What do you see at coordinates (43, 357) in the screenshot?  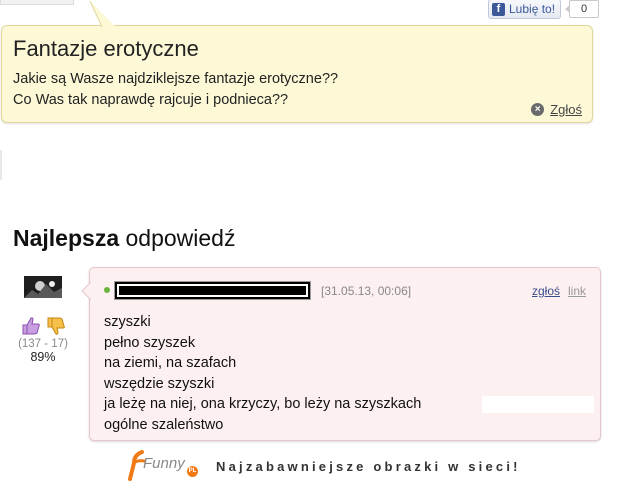 I see `vote-percent: 89%` at bounding box center [43, 357].